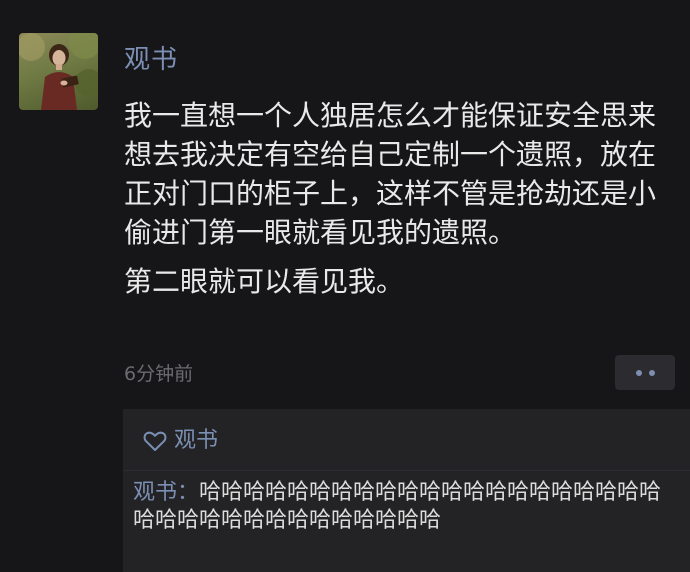 This screenshot has height=572, width=690. What do you see at coordinates (397, 506) in the screenshot?
I see `comment-text: 哈哈哈哈哈哈哈哈哈哈哈哈哈哈哈哈哈哈哈哈哈哈哈哈哈哈哈哈哈哈哈哈哈哈哈` at bounding box center [397, 506].